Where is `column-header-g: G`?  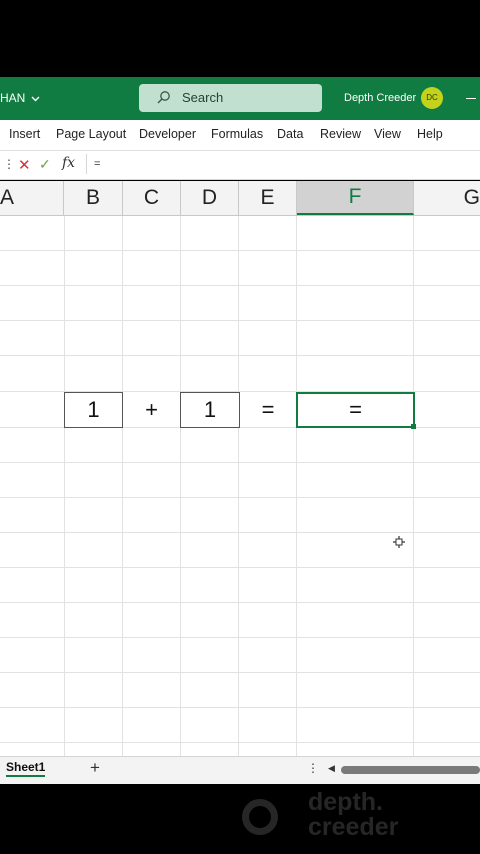
column-header-g: G is located at coordinates (447, 198).